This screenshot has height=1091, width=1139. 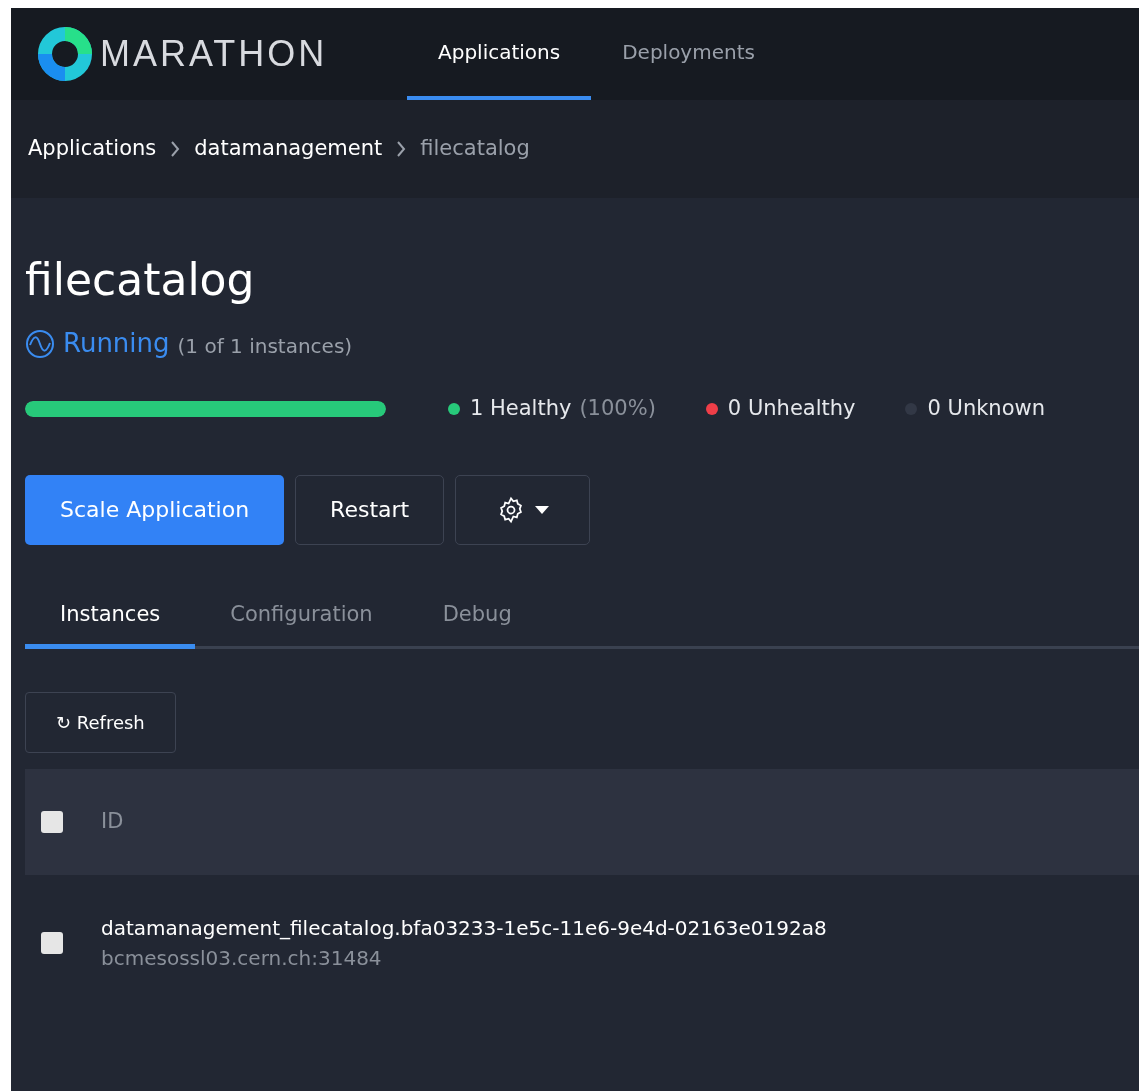 What do you see at coordinates (112, 821) in the screenshot?
I see `column-header: ID` at bounding box center [112, 821].